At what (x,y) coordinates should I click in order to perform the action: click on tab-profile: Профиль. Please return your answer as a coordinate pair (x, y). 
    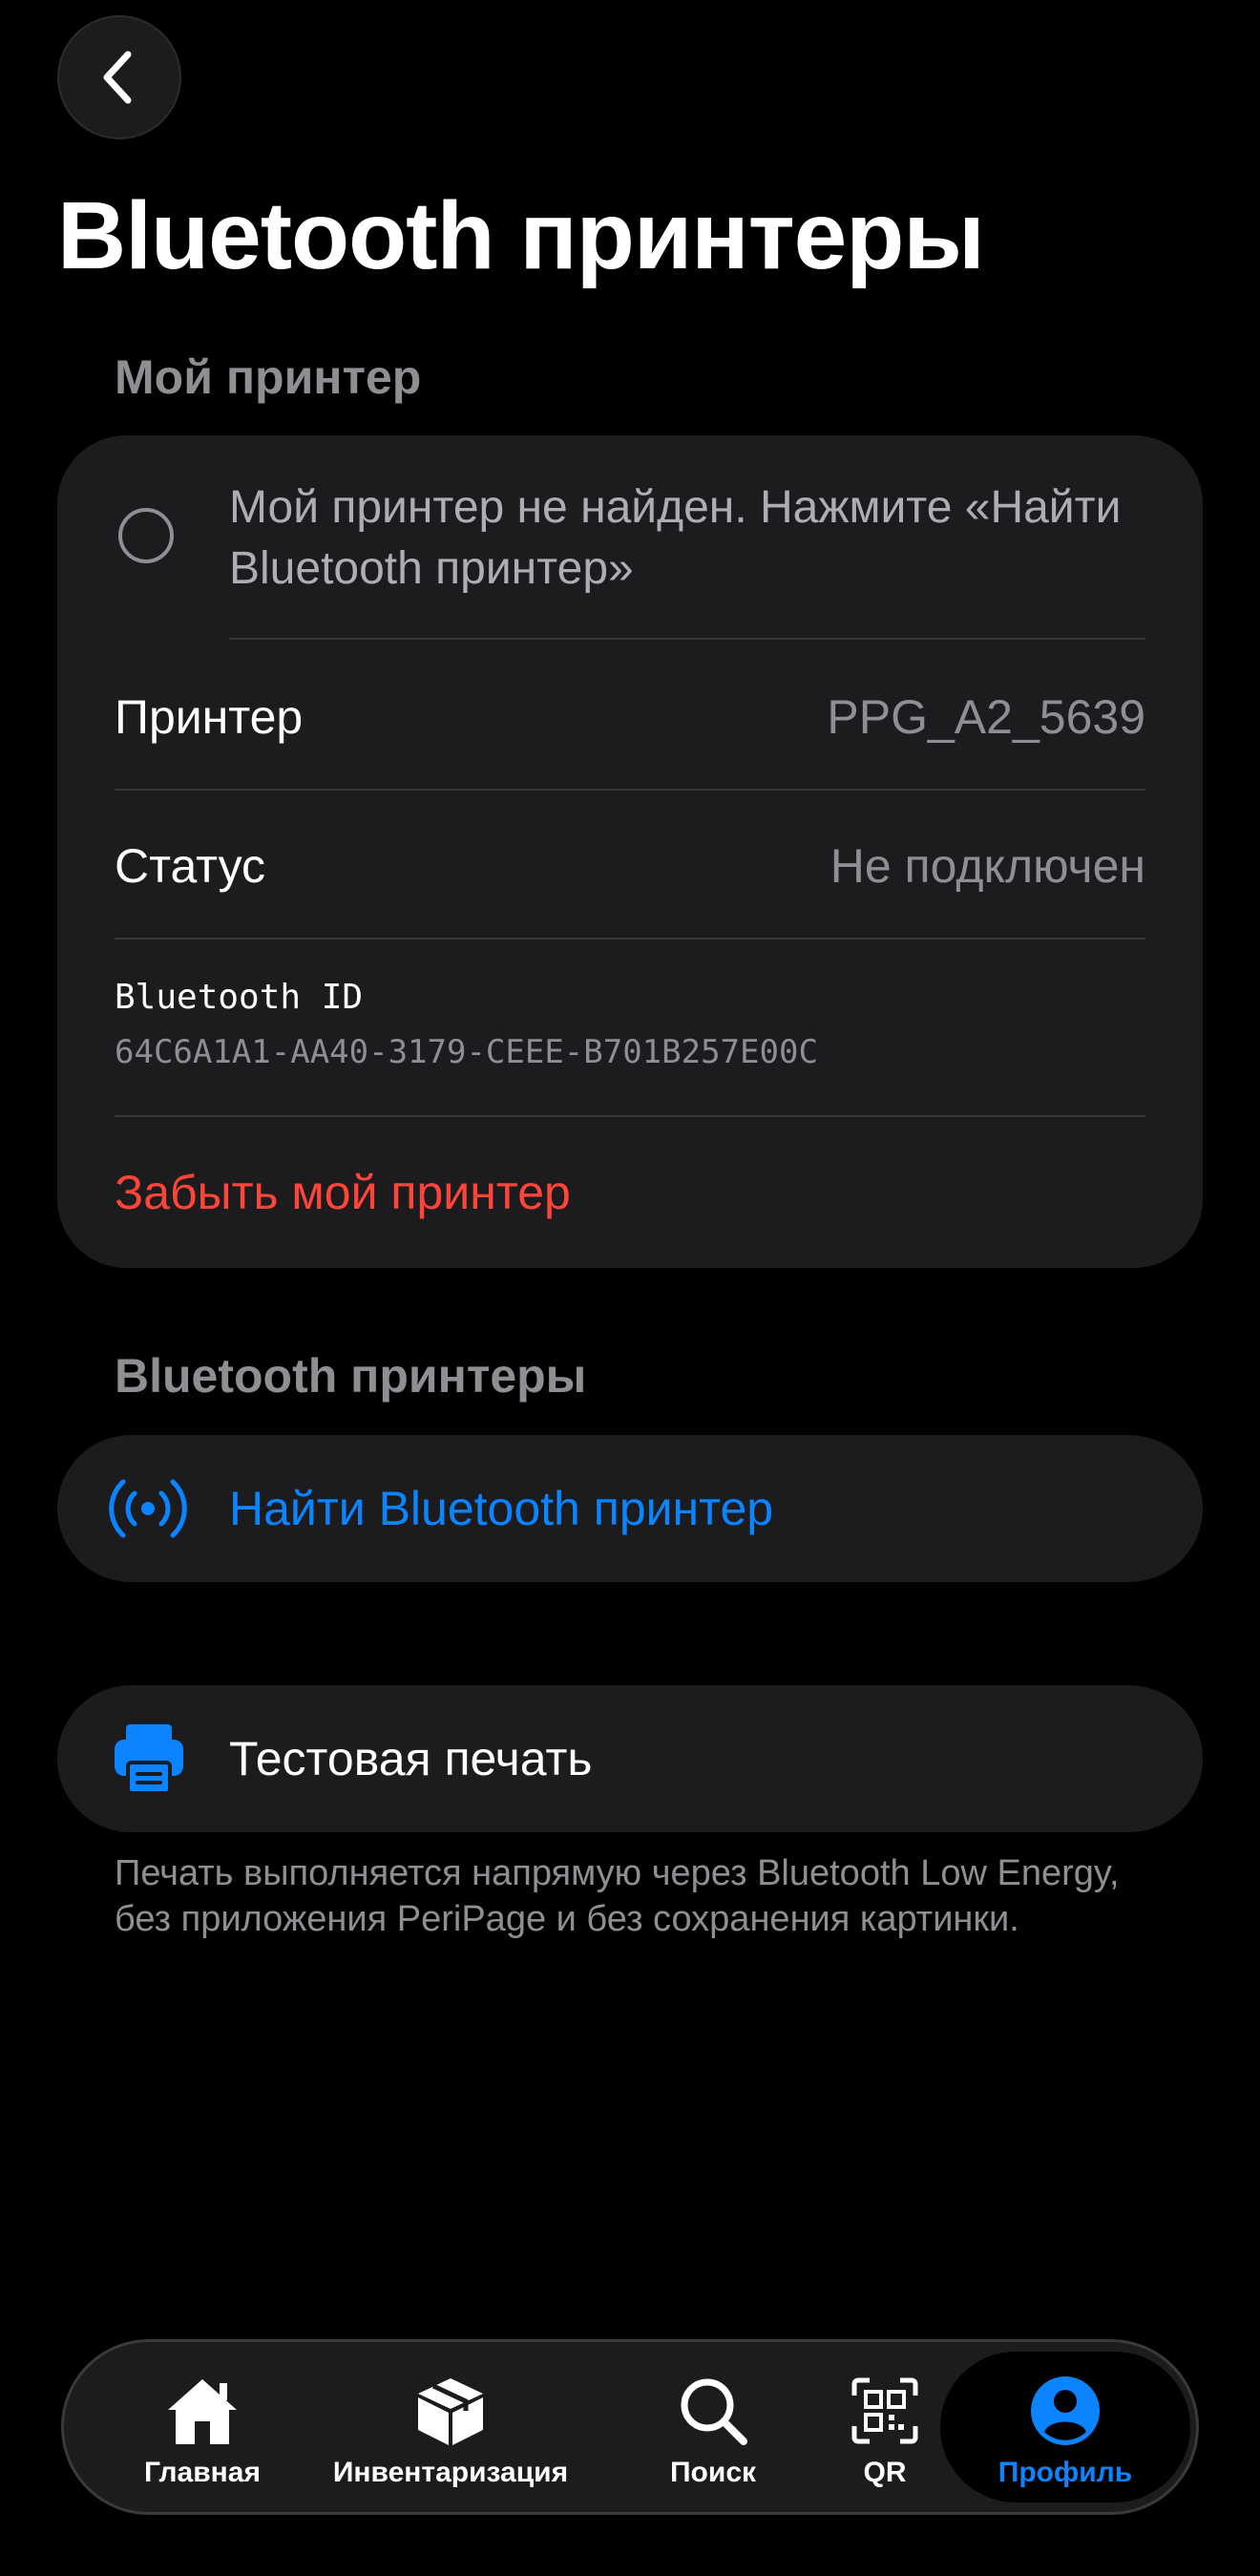
    Looking at the image, I should click on (1065, 2427).